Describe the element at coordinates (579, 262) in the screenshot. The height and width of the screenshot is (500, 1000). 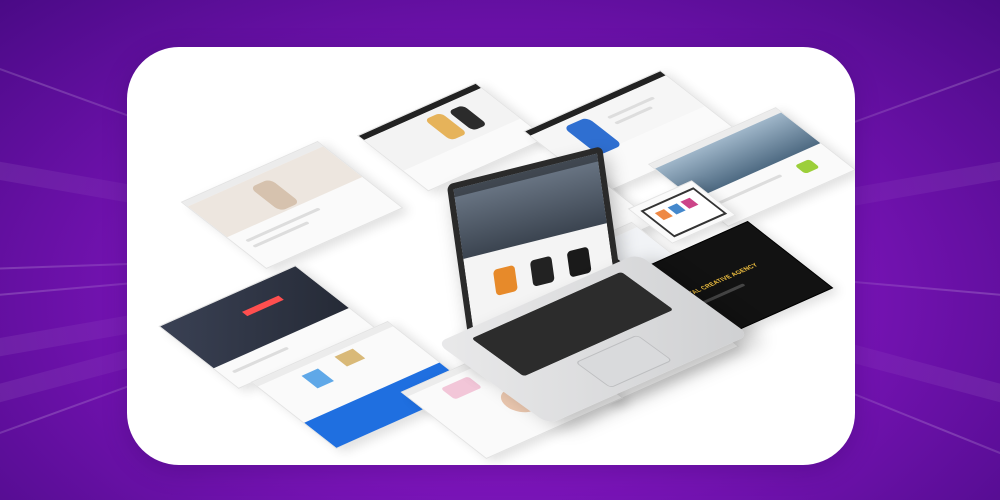
I see `product-black-tee` at that location.